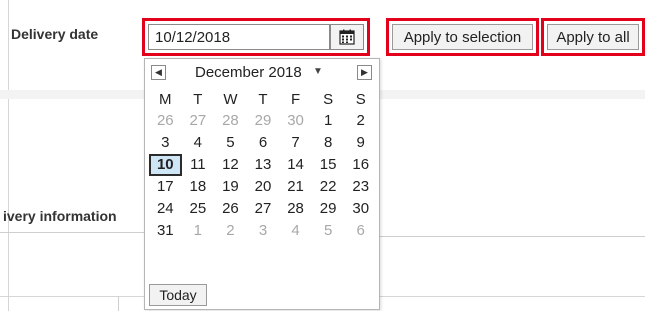 The height and width of the screenshot is (311, 645). I want to click on today-button: Today, so click(178, 295).